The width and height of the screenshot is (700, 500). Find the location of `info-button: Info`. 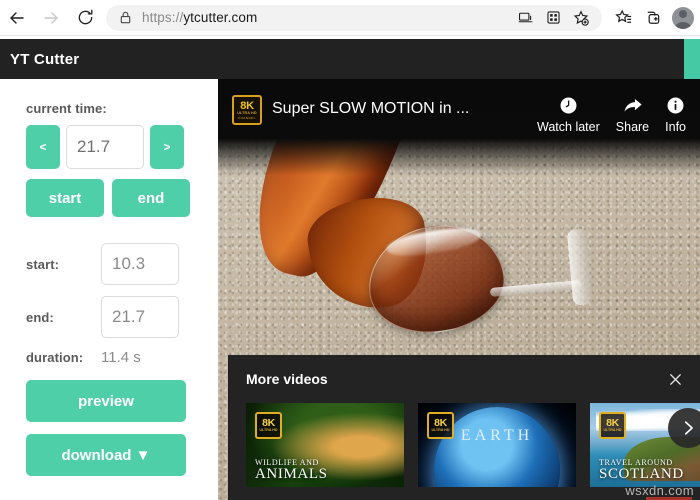

info-button: Info is located at coordinates (675, 113).